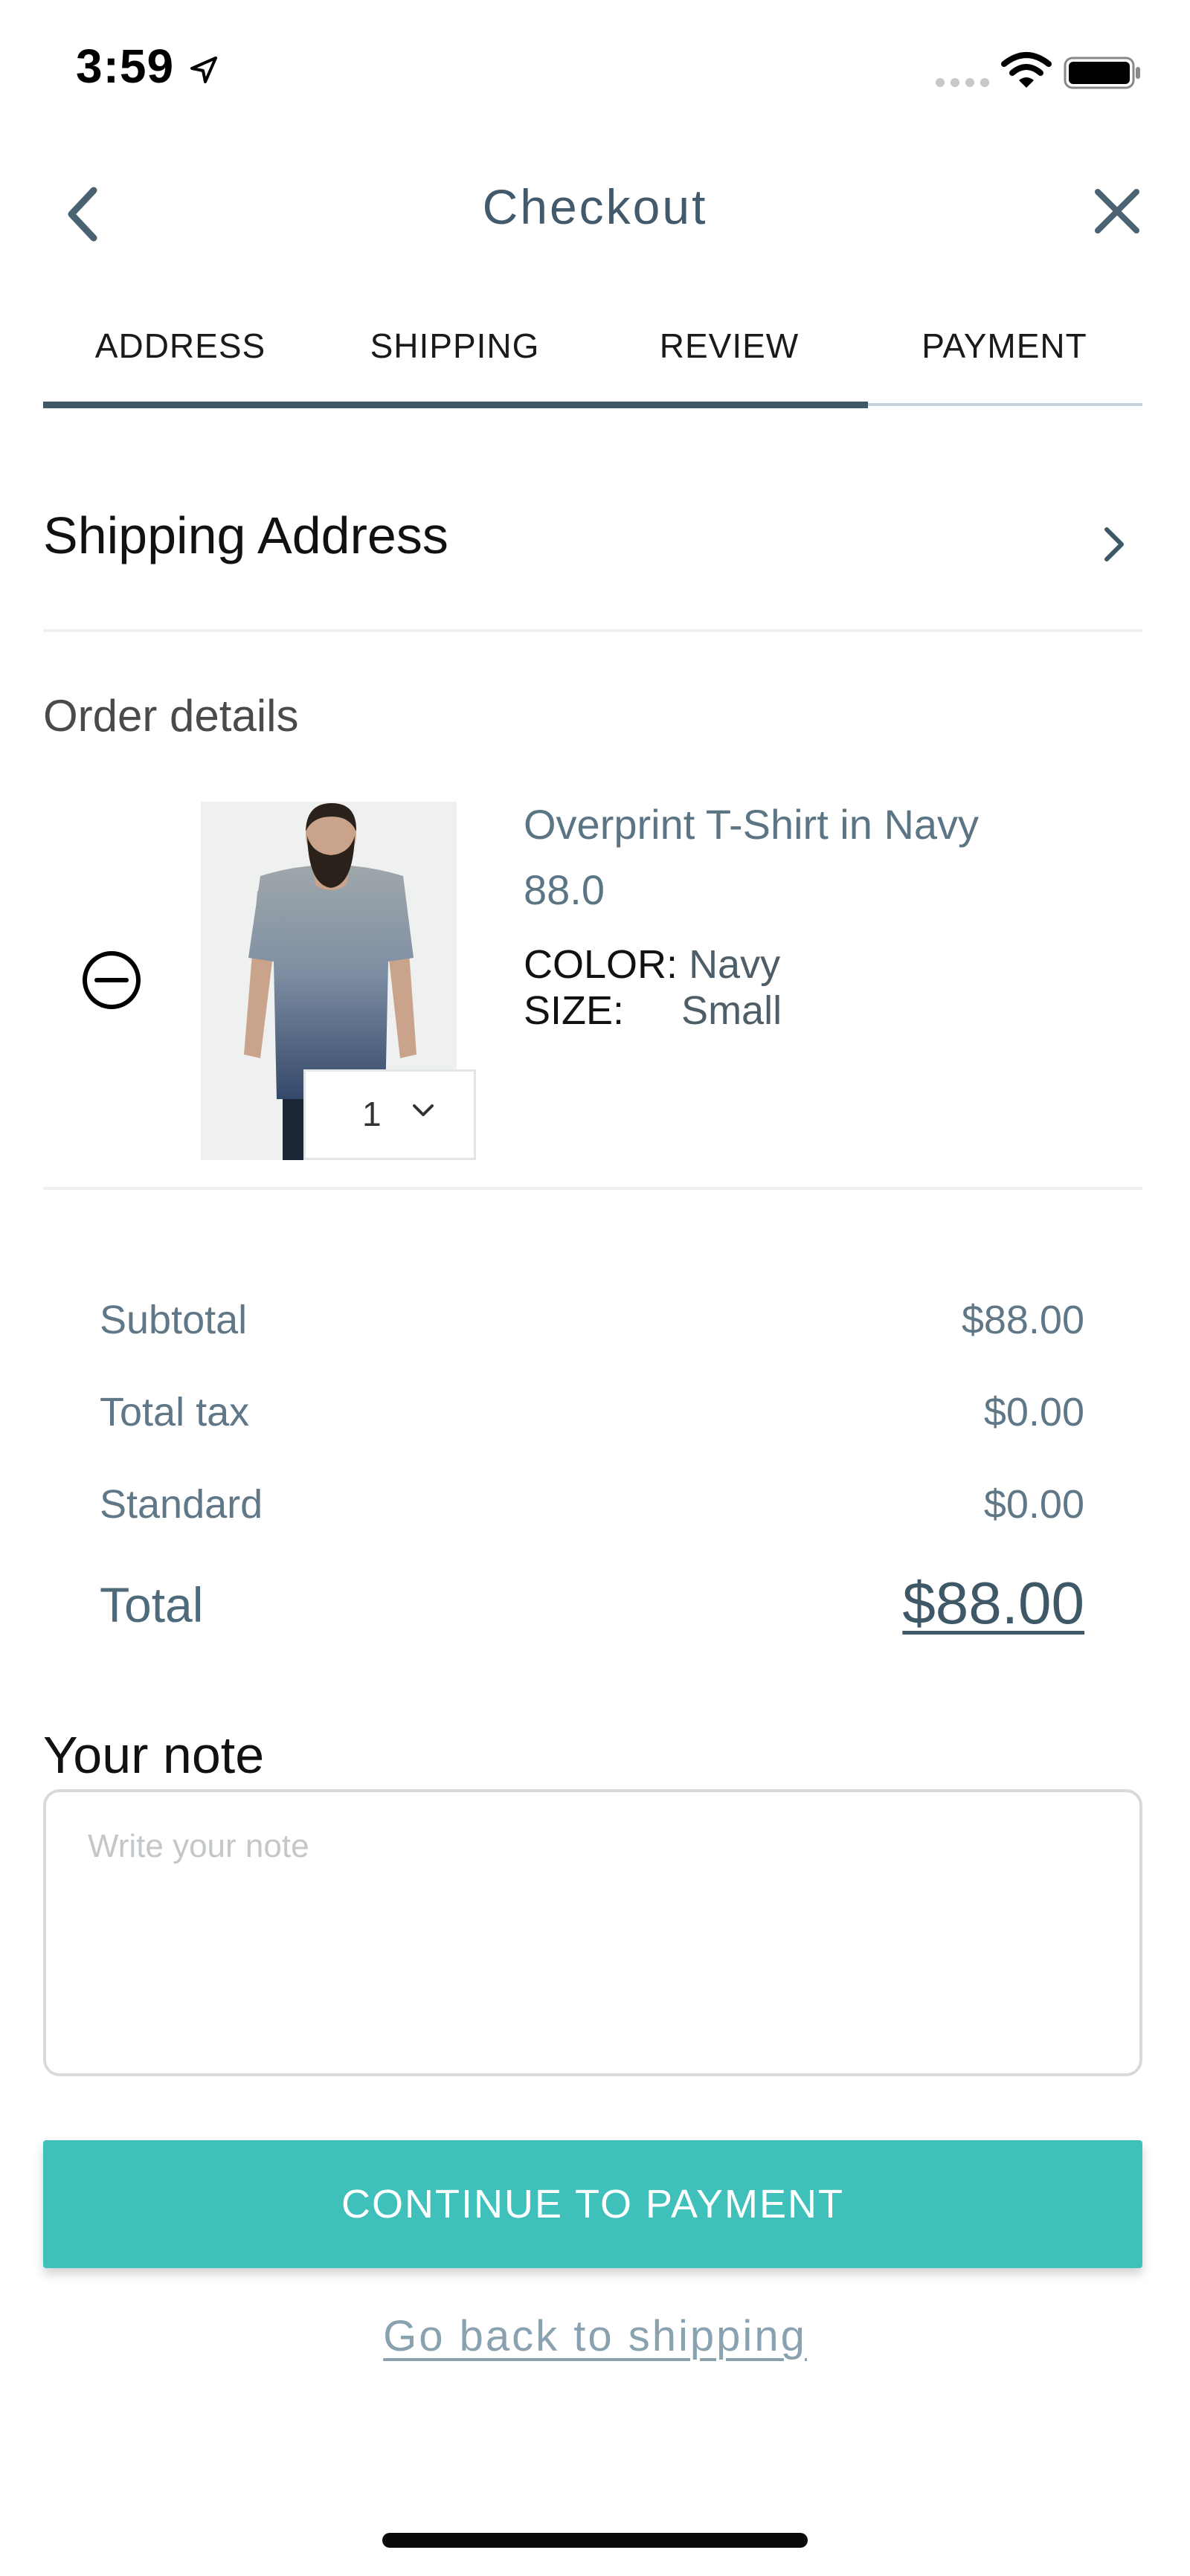 This screenshot has height=2576, width=1190. I want to click on note-heading: Your note, so click(154, 1755).